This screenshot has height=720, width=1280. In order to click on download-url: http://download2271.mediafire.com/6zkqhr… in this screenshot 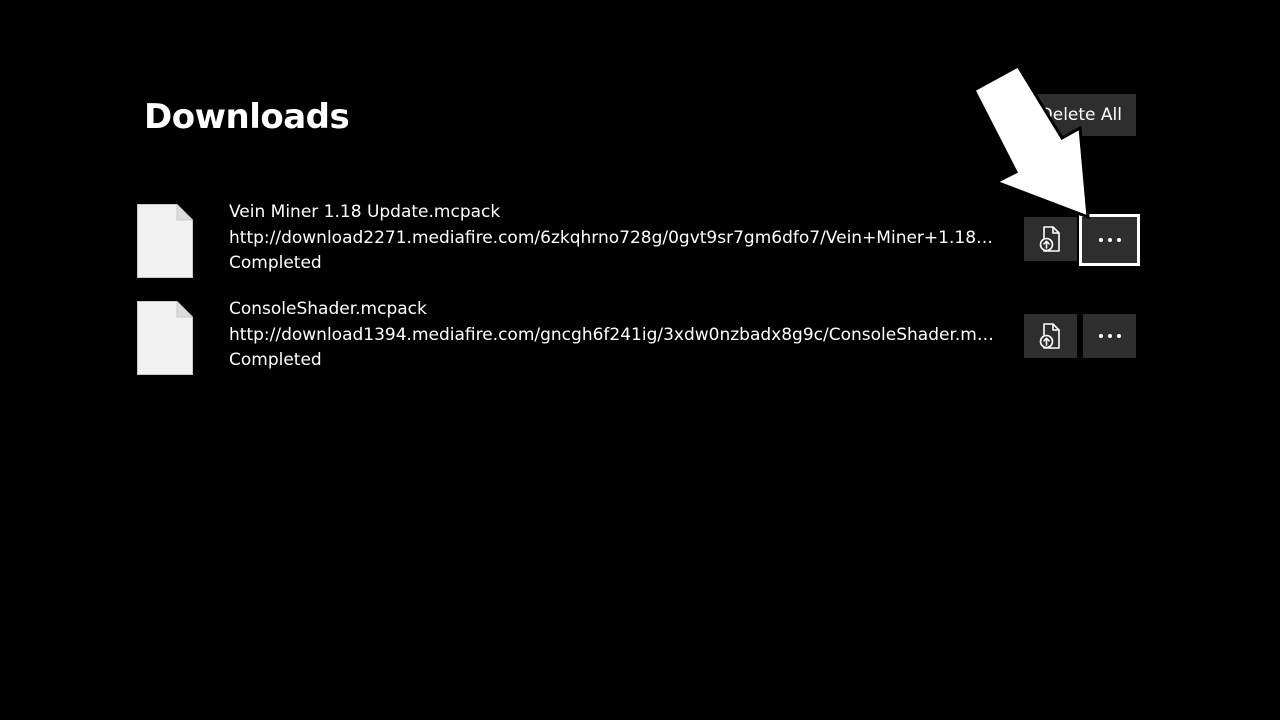, I will do `click(615, 237)`.